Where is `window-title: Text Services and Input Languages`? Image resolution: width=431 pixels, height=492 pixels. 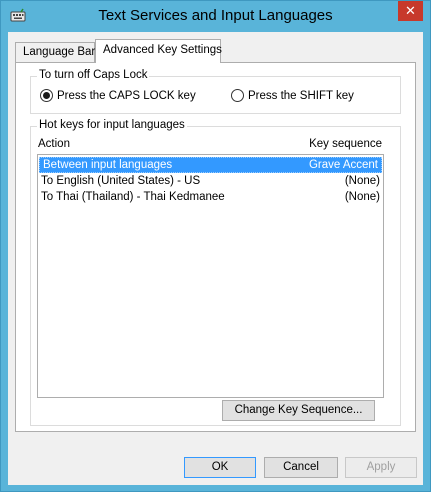 window-title: Text Services and Input Languages is located at coordinates (215, 15).